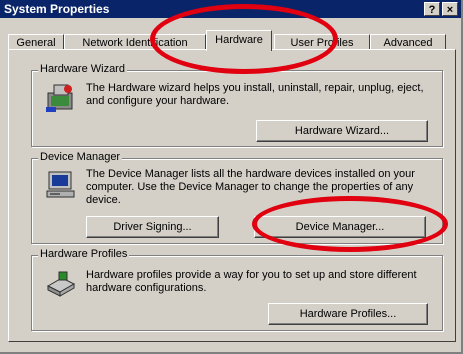  What do you see at coordinates (82, 69) in the screenshot?
I see `hardware-wizard-legend: Hardware Wizard` at bounding box center [82, 69].